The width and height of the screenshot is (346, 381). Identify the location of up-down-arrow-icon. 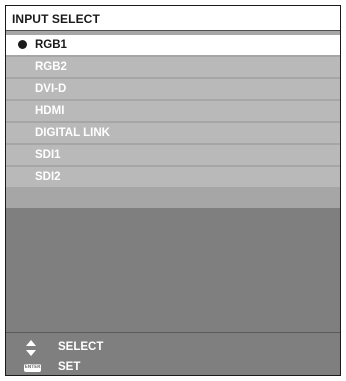
(31, 348).